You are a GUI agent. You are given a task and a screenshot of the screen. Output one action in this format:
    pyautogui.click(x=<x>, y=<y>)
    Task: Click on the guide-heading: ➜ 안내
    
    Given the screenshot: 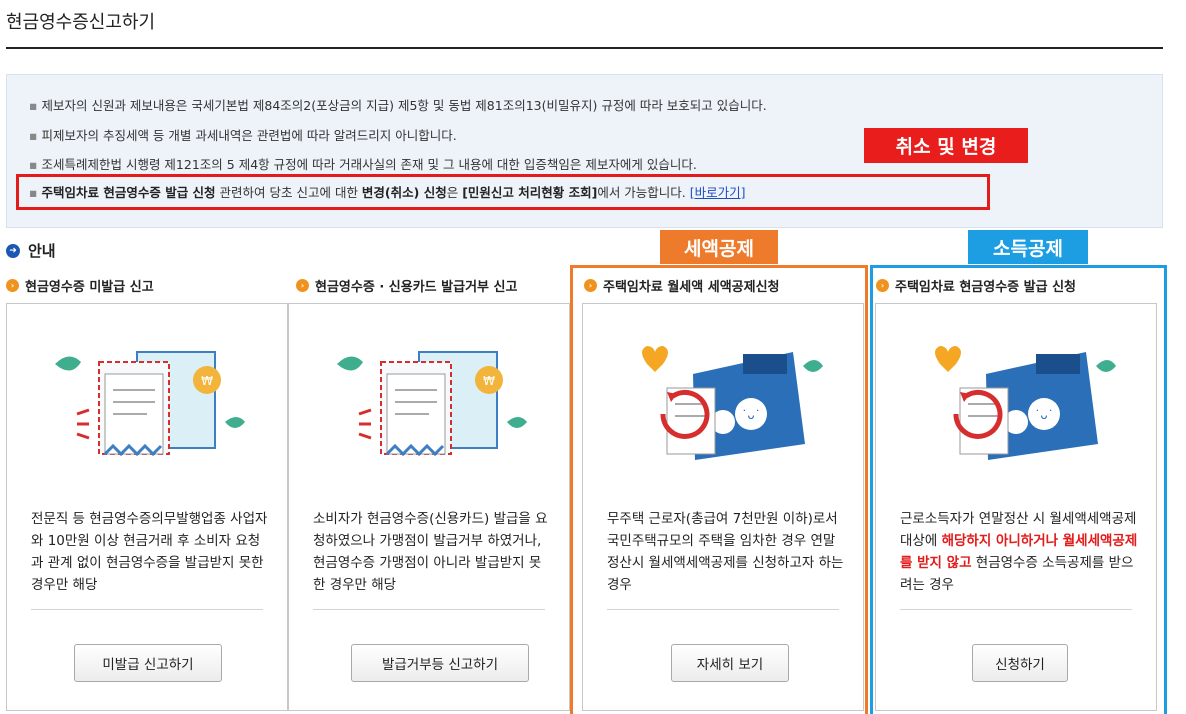 What is the action you would take?
    pyautogui.click(x=31, y=250)
    